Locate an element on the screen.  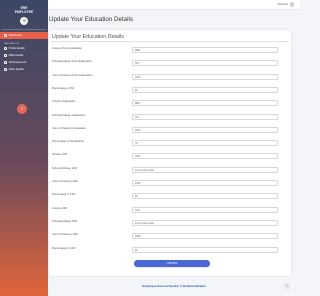
field-label: Course Graduation is located at coordinates (64, 101).